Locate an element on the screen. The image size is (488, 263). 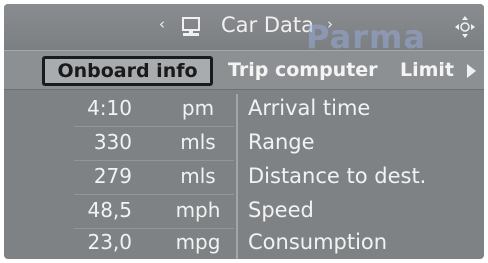
row-label: Speed is located at coordinates (281, 210).